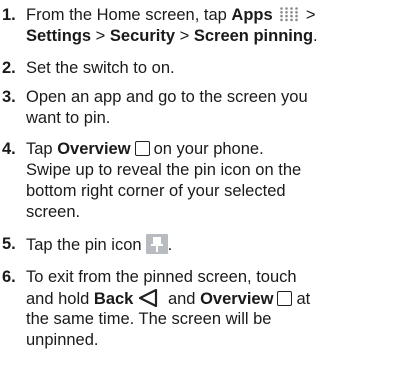  What do you see at coordinates (9, 149) in the screenshot?
I see `step-number: 4.` at bounding box center [9, 149].